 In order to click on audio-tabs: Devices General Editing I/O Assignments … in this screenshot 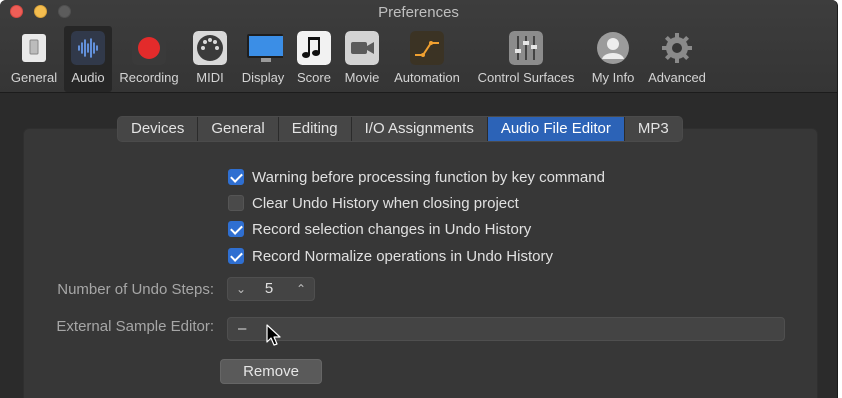, I will do `click(400, 129)`.